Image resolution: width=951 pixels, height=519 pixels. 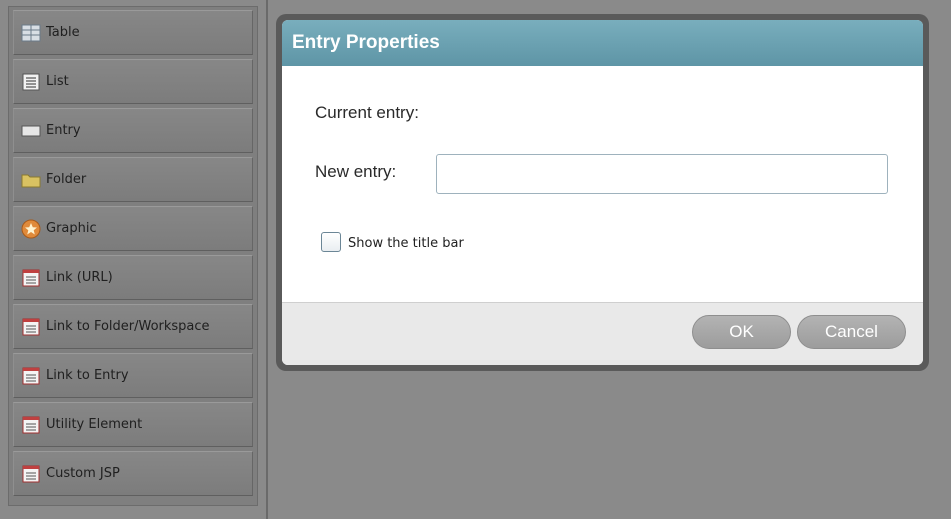 I want to click on current-entry-label: Current entry:, so click(x=367, y=112).